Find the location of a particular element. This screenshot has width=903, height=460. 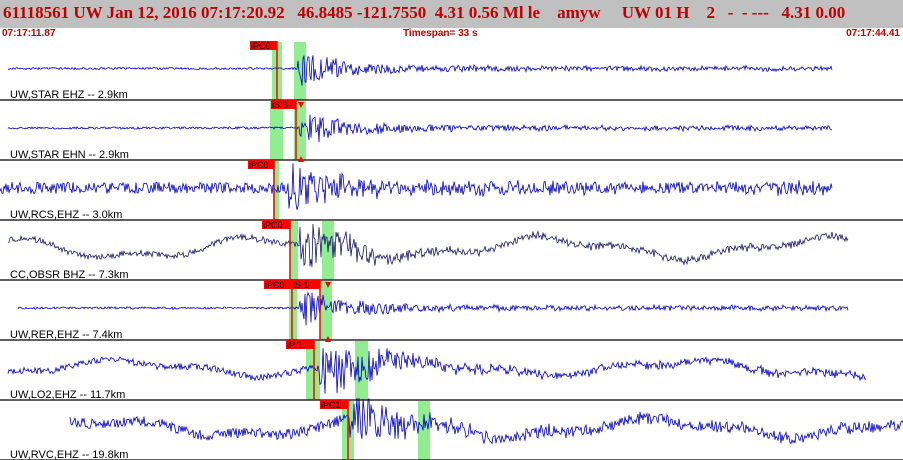

station-label: UW,RER,EHZ -- 7.4km is located at coordinates (66, 335).